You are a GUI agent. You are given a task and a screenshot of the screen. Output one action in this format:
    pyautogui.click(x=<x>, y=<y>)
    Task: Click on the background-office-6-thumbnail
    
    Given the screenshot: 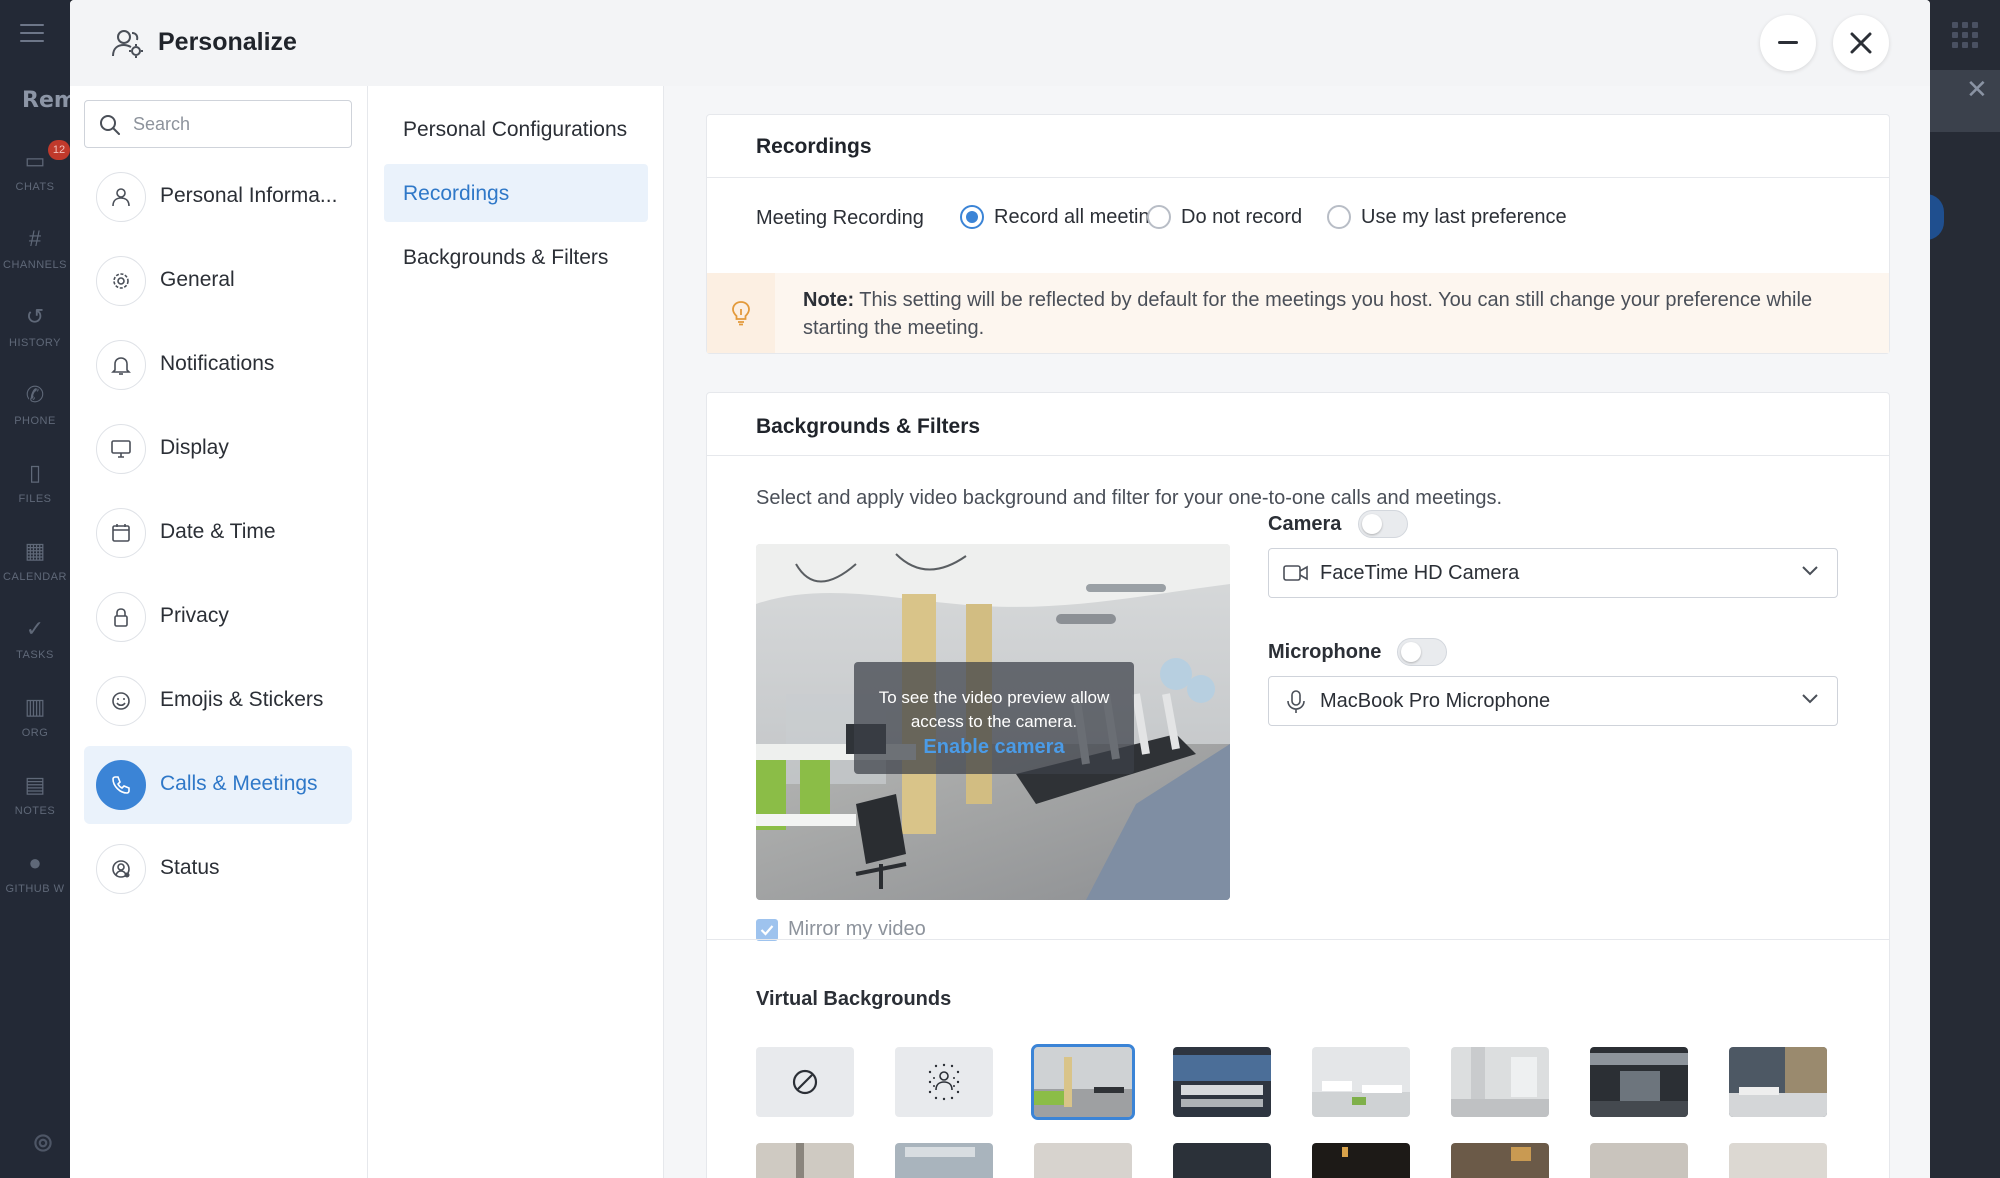 What is the action you would take?
    pyautogui.click(x=1778, y=1082)
    